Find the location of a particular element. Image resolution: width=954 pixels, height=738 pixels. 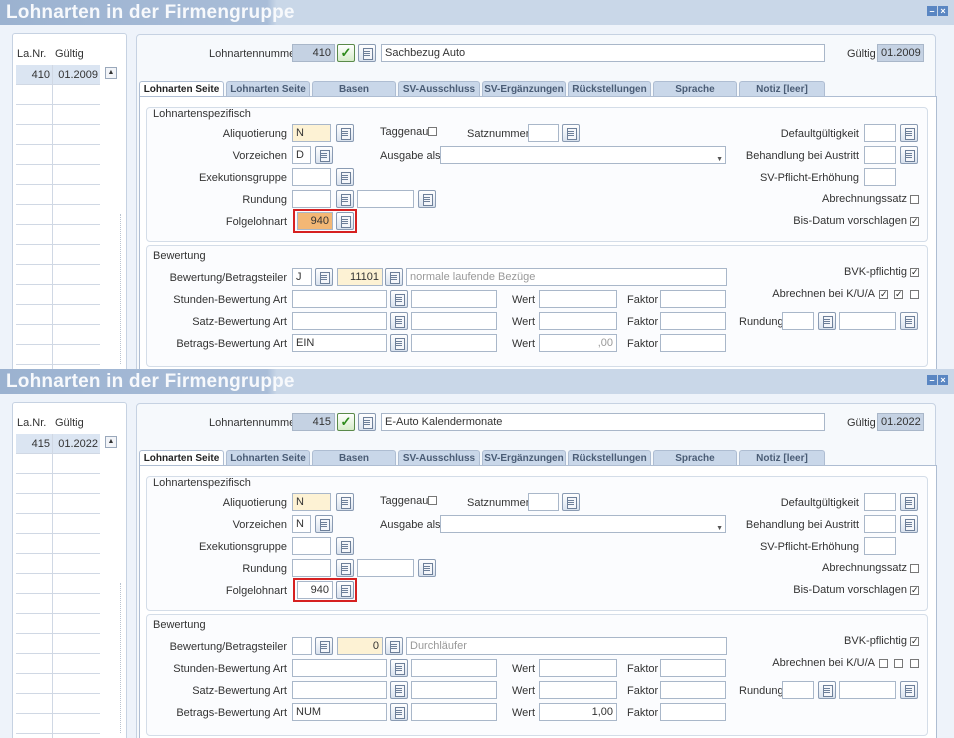

satznummer-field is located at coordinates (543, 133).